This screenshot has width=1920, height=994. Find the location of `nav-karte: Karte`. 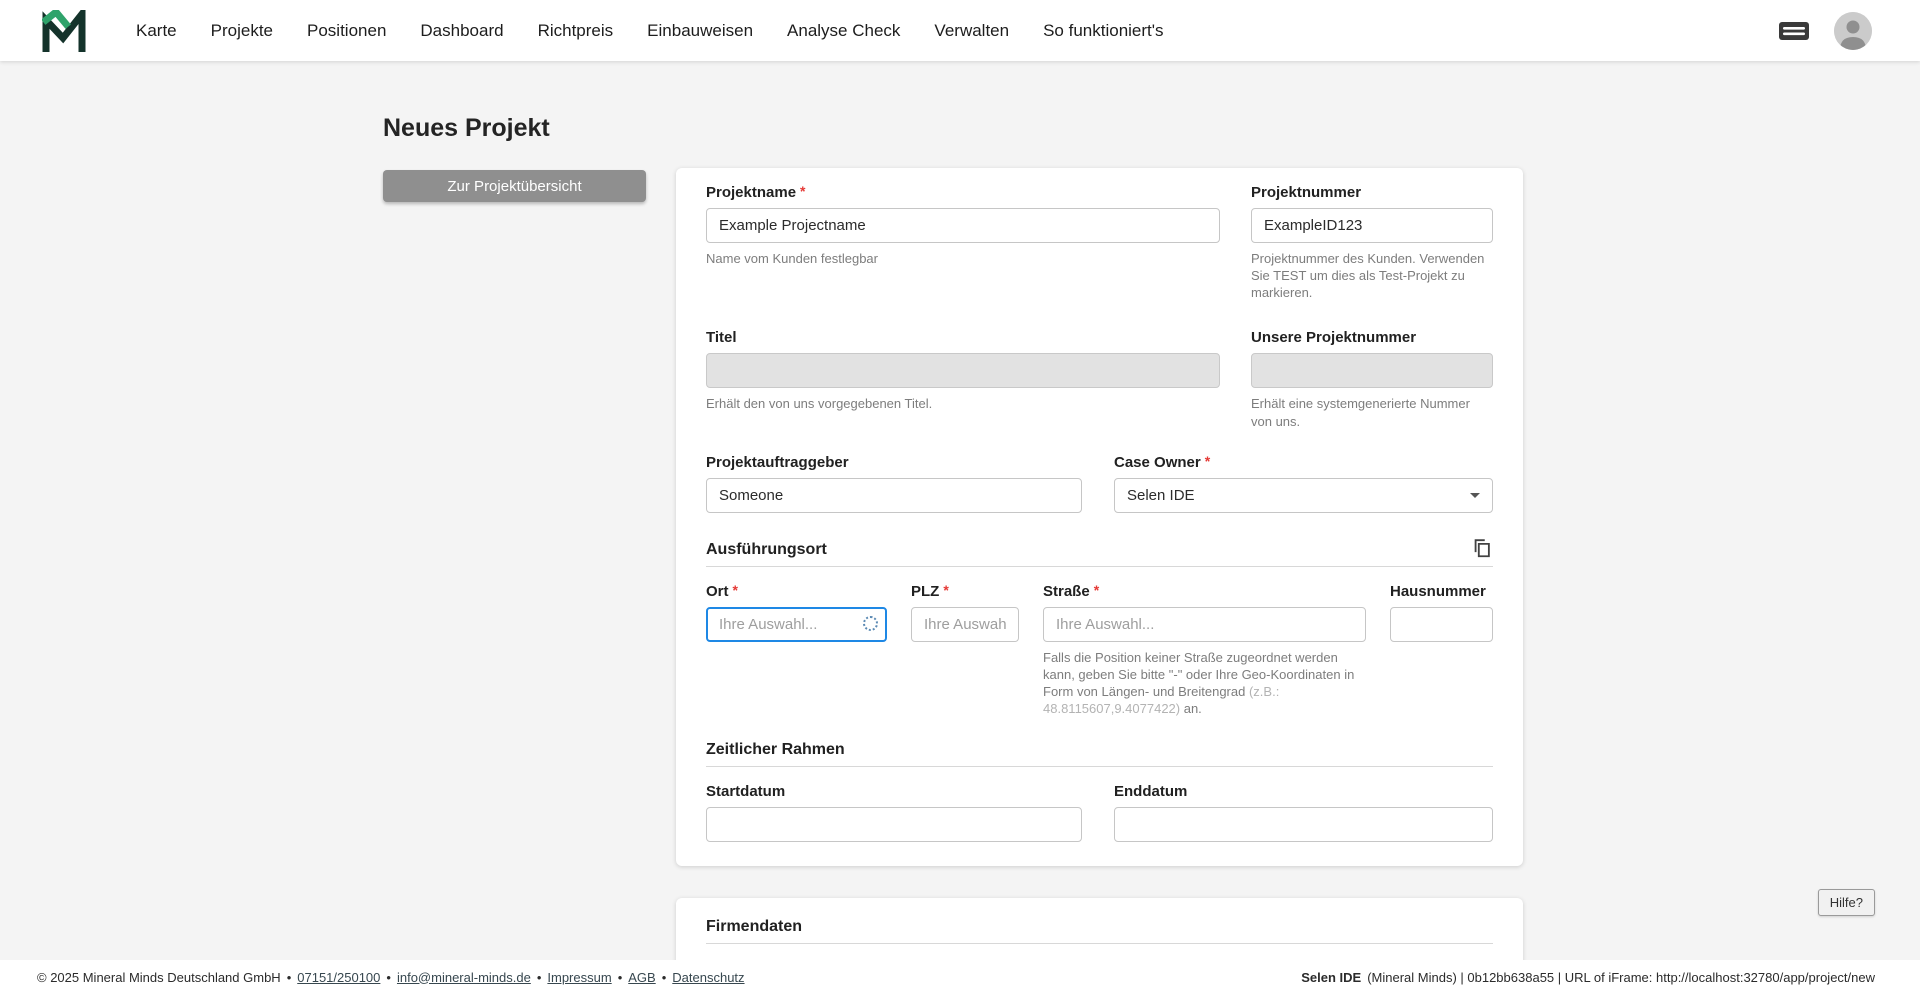

nav-karte: Karte is located at coordinates (156, 31).